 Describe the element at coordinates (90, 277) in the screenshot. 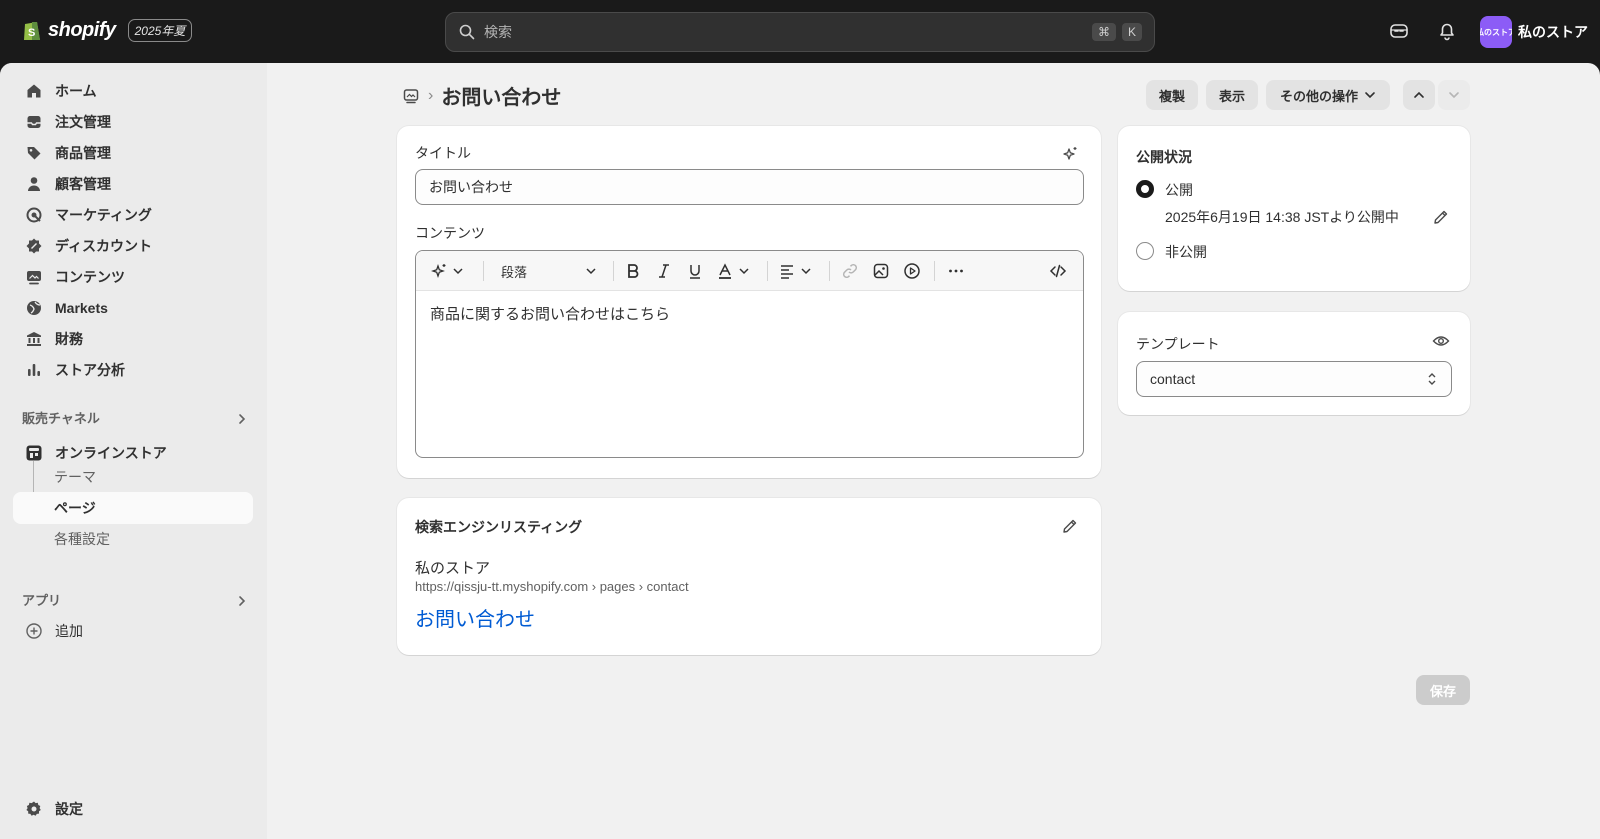

I see `sidebar-item-label: コンテンツ` at that location.